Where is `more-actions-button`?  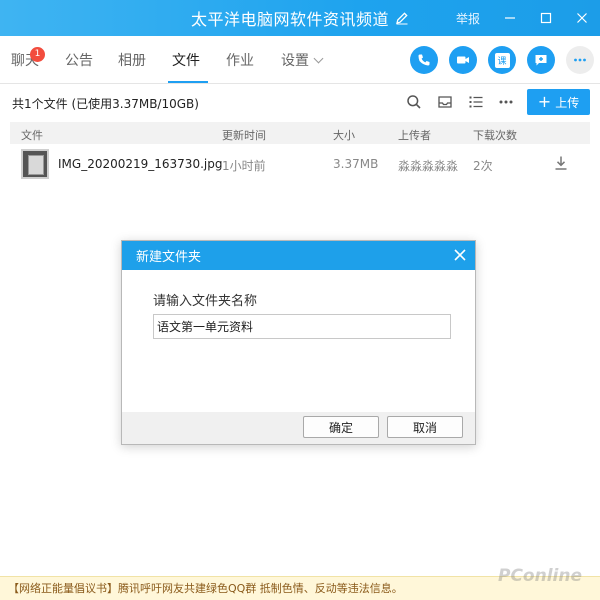 more-actions-button is located at coordinates (580, 60).